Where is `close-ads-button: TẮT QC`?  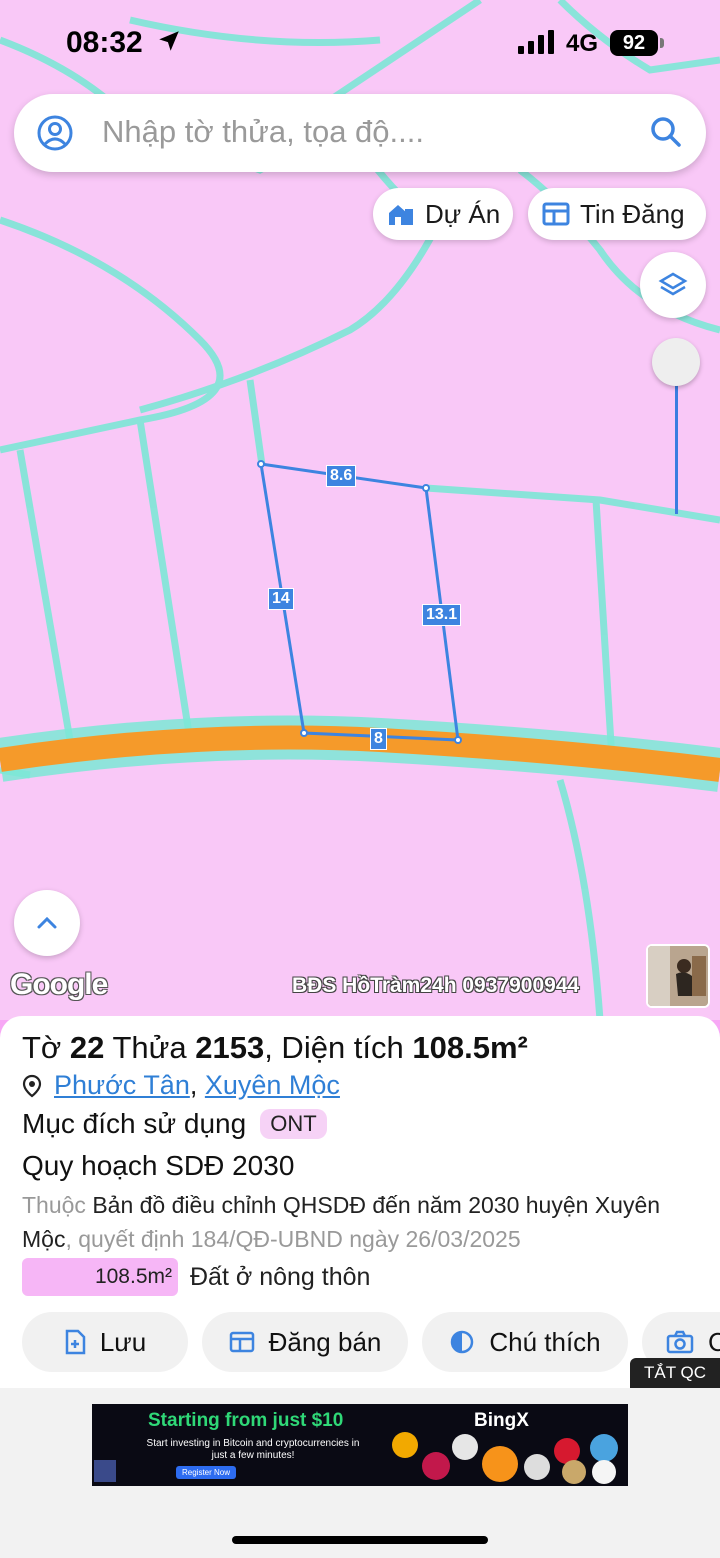
close-ads-button: TẮT QC is located at coordinates (675, 1373).